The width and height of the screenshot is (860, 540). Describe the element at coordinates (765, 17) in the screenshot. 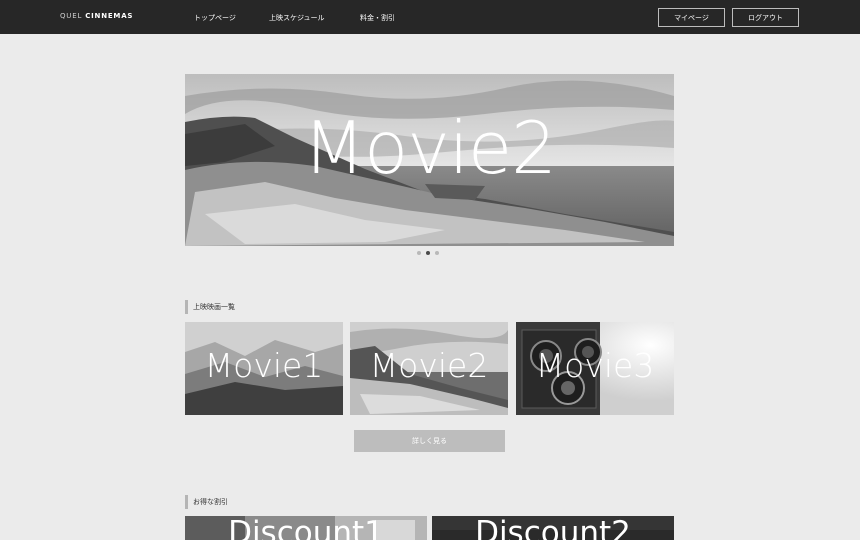

I see `logout-button: ログアウト` at that location.